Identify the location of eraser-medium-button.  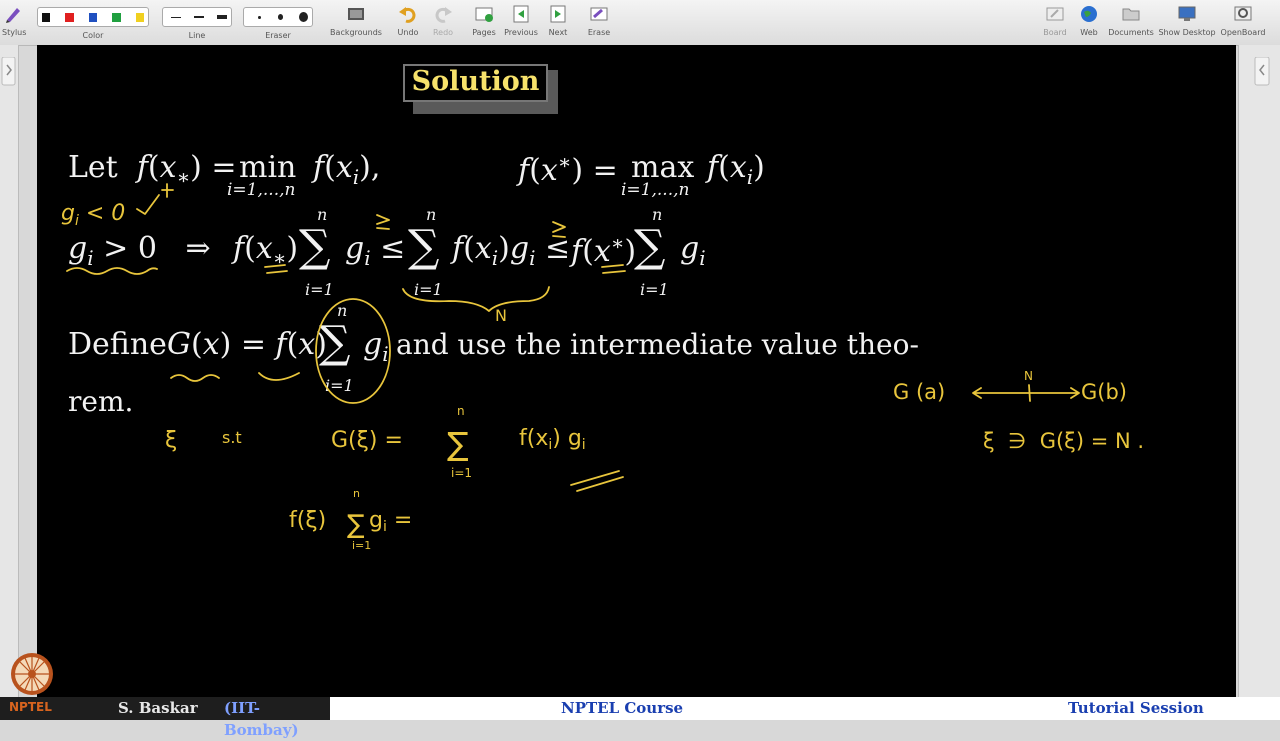
(280, 17).